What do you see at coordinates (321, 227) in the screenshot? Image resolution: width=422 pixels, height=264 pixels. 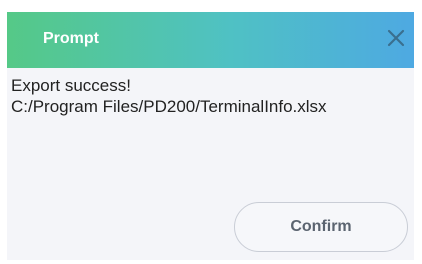 I see `confirm-button: Confirm` at bounding box center [321, 227].